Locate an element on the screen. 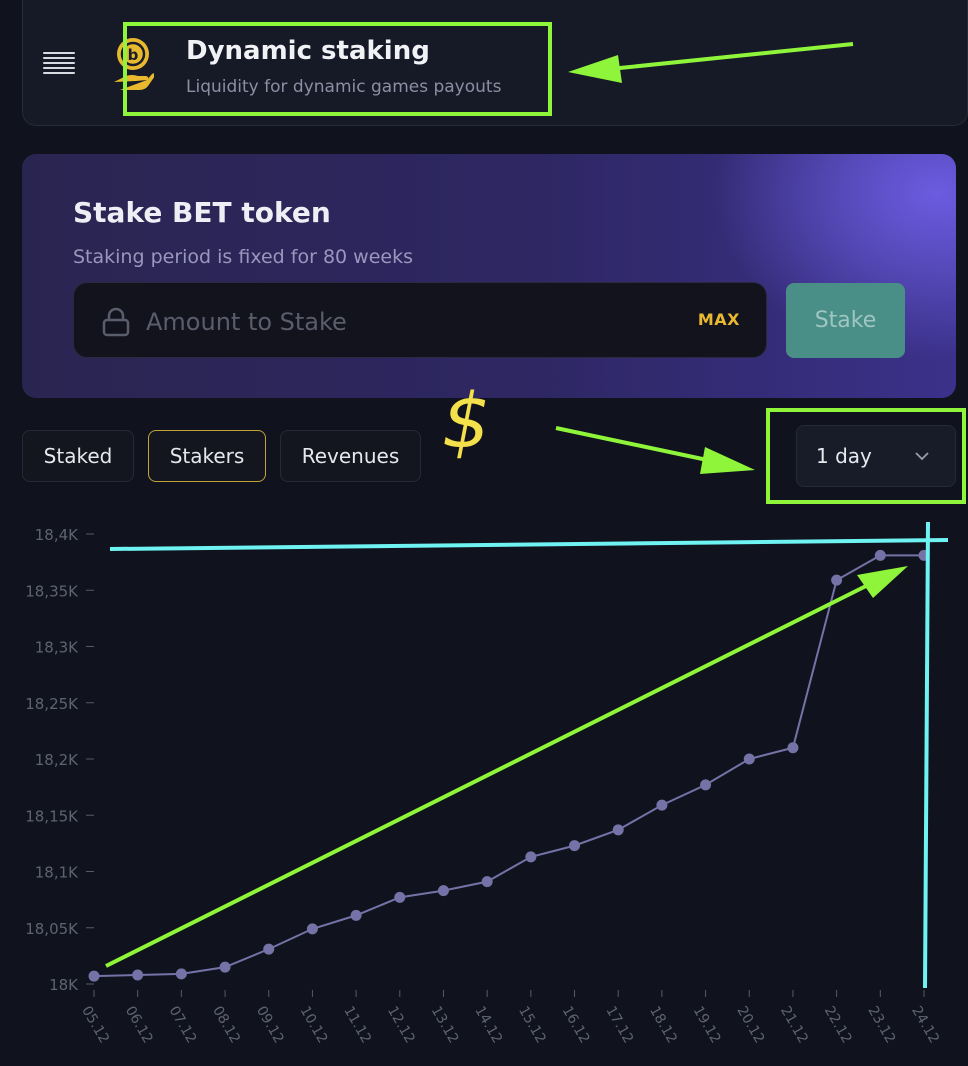 The width and height of the screenshot is (968, 1066). page-subtitle: Liquidity for dynamic games payouts is located at coordinates (344, 87).